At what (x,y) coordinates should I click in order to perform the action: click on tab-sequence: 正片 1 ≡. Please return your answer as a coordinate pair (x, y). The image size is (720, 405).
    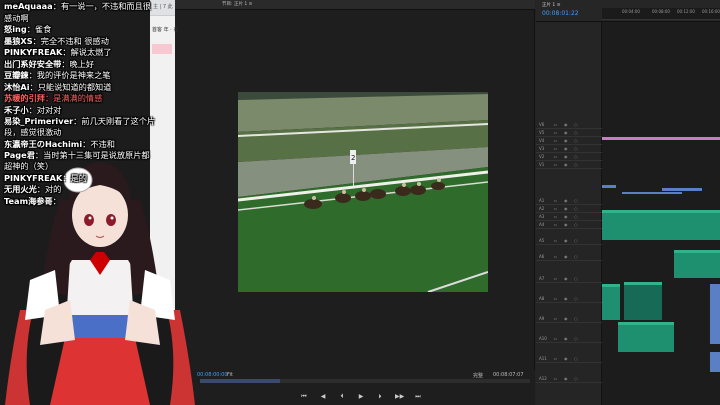
    Looking at the image, I should click on (551, 5).